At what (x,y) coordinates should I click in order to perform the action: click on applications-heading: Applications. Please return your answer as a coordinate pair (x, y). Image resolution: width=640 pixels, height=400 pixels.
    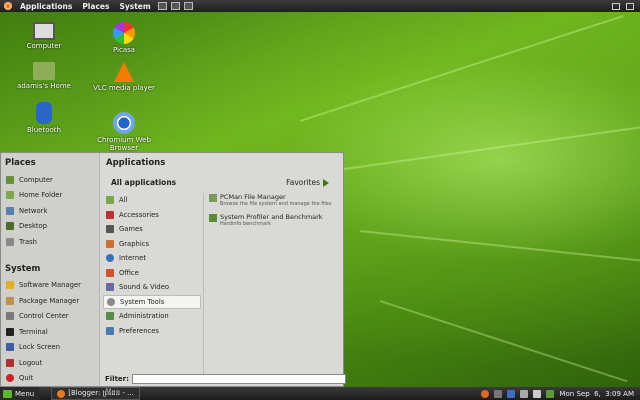
    Looking at the image, I should click on (136, 163).